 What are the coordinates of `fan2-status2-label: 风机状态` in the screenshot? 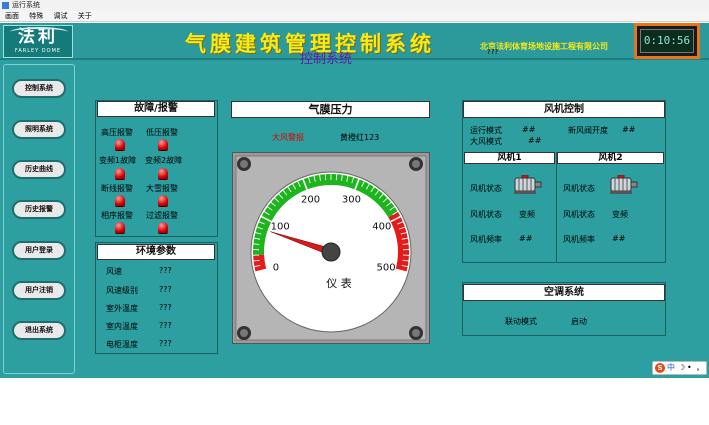 It's located at (579, 214).